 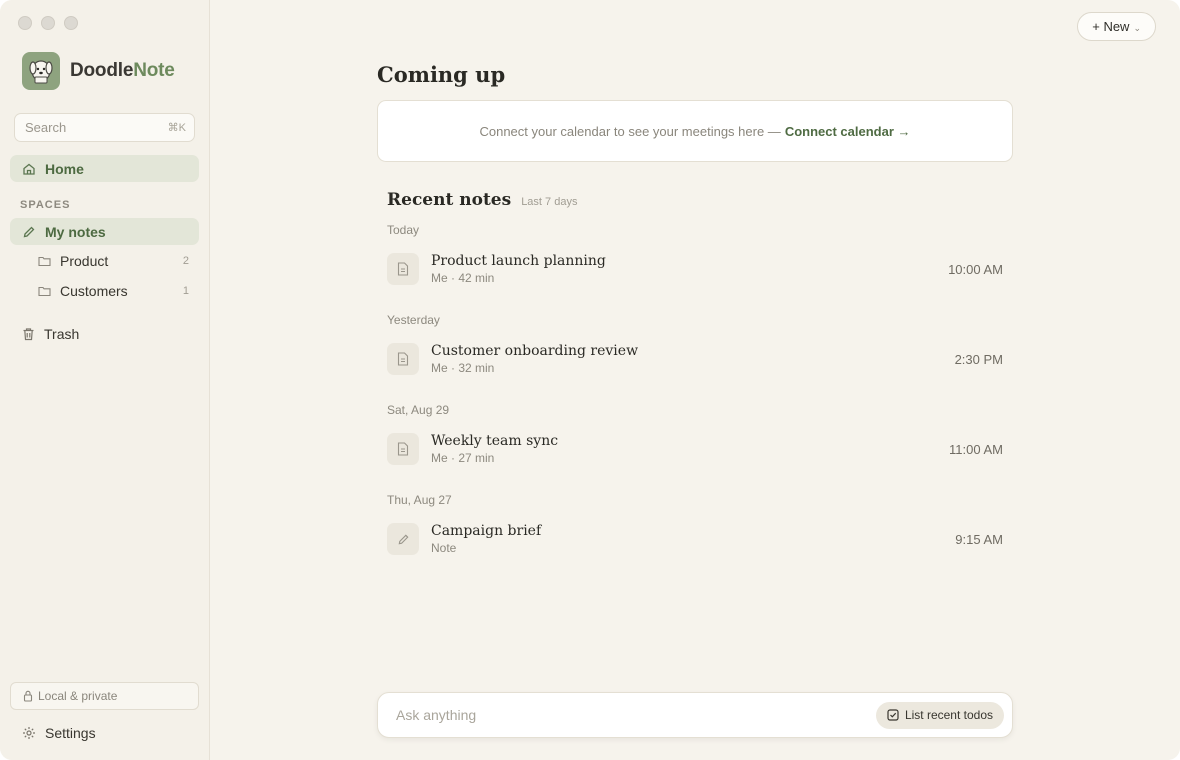 I want to click on brand-name-accent: Note, so click(x=154, y=70).